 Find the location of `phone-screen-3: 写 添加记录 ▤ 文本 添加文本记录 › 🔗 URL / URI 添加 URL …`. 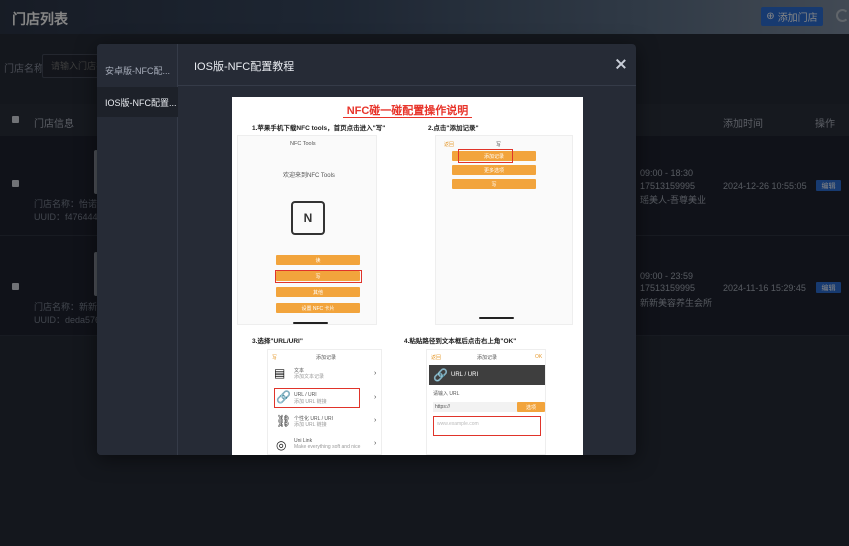

phone-screen-3: 写 添加记录 ▤ 文本 添加文本记录 › 🔗 URL / URI 添加 URL … is located at coordinates (324, 402).